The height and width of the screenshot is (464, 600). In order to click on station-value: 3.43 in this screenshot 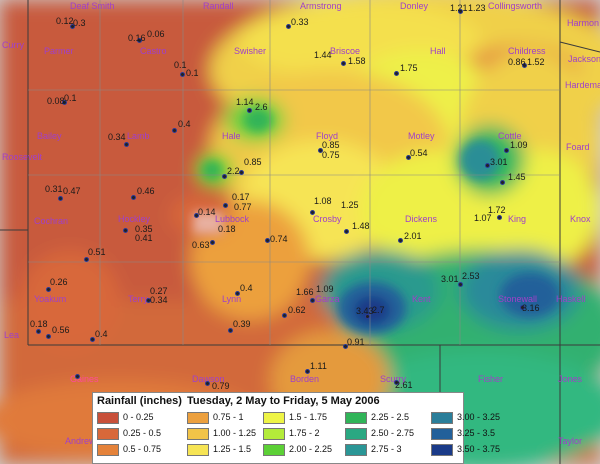, I will do `click(365, 311)`.